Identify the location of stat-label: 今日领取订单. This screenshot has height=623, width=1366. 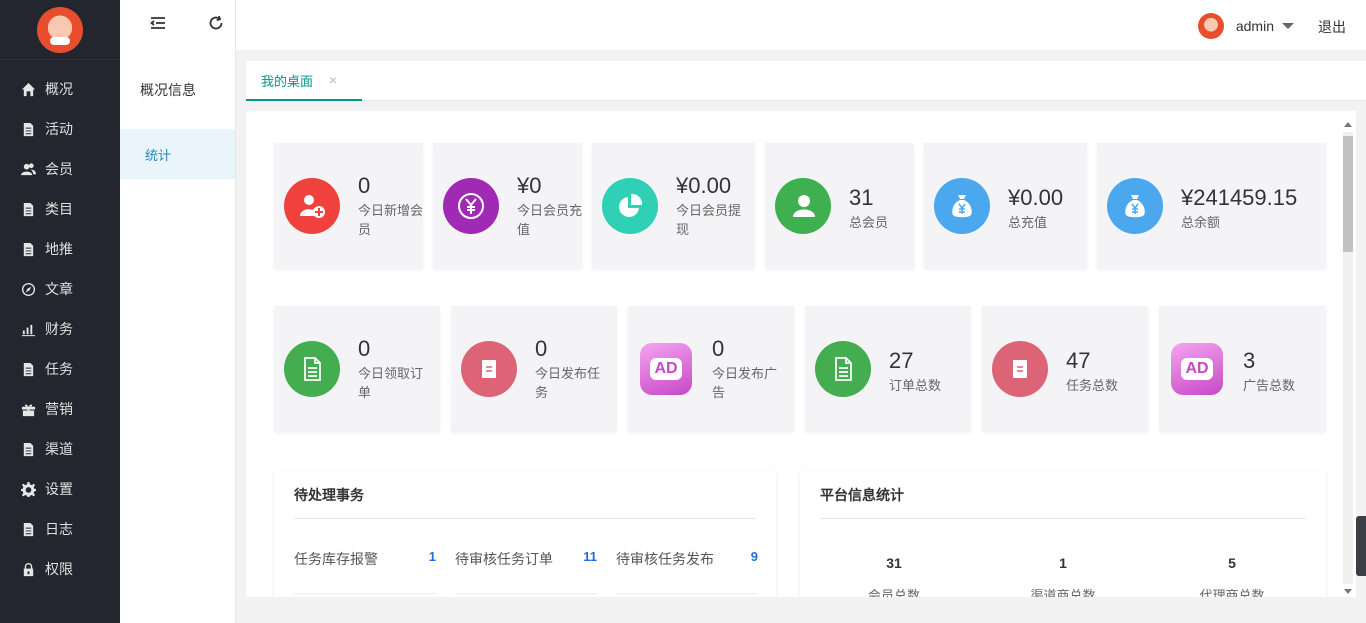
(391, 383).